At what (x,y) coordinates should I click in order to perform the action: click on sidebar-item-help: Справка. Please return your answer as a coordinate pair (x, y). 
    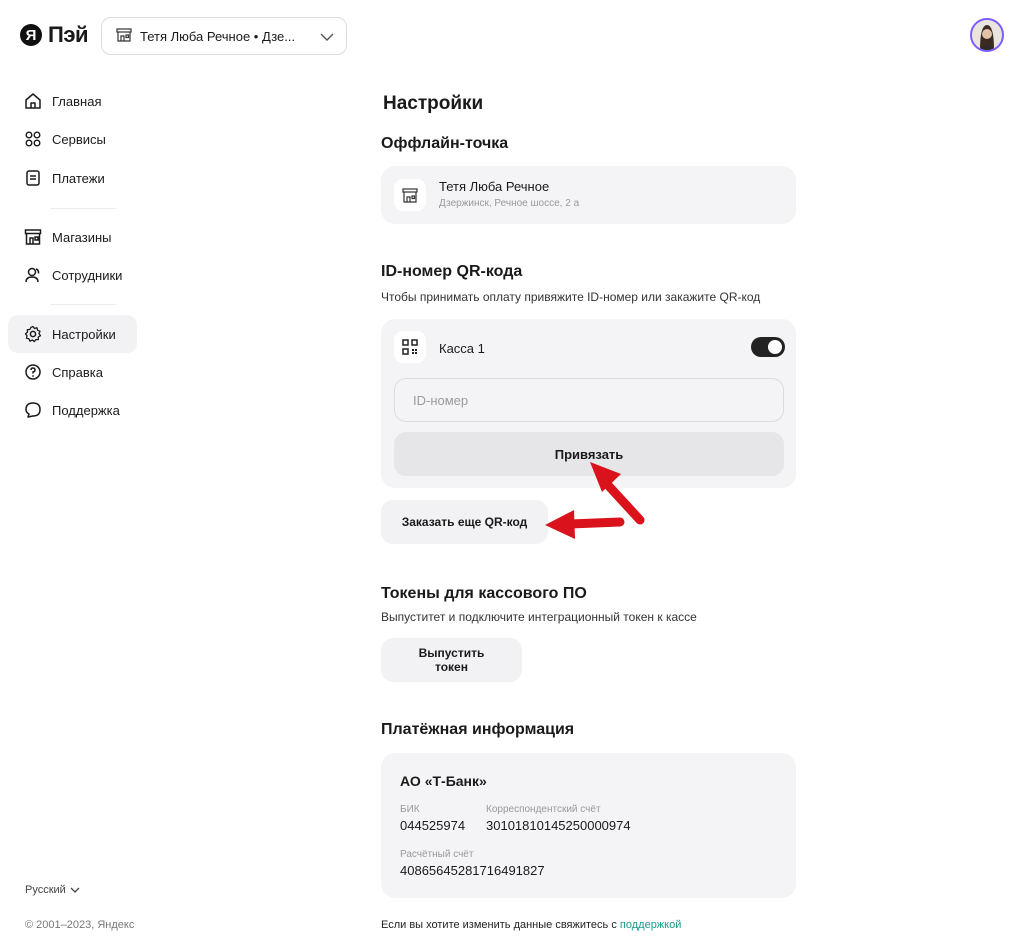
    Looking at the image, I should click on (72, 372).